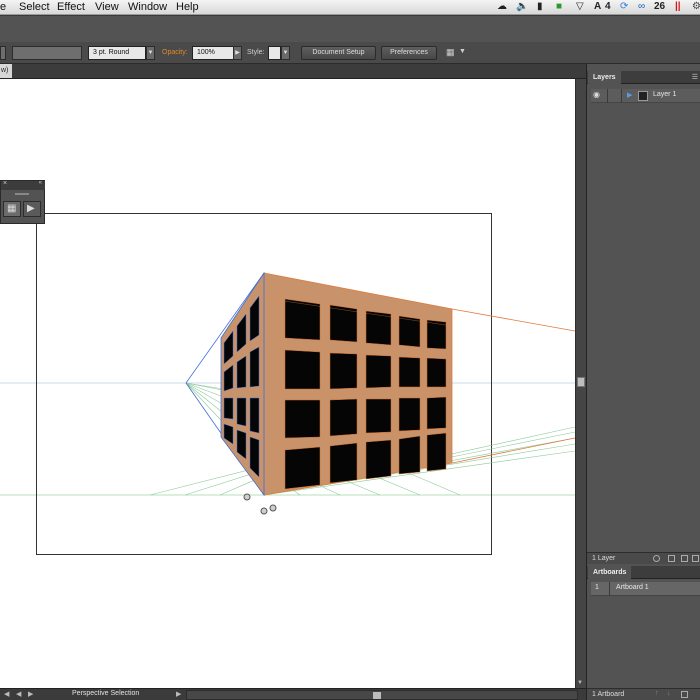 The image size is (700, 700). Describe the element at coordinates (273, 508) in the screenshot. I see `right-grid-widget` at that location.